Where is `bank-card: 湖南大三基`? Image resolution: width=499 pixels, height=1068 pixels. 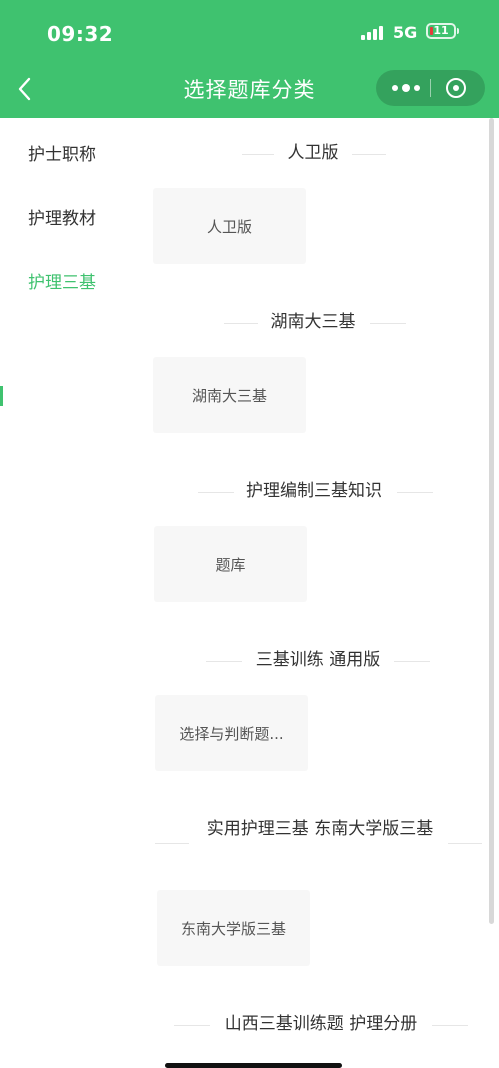 bank-card: 湖南大三基 is located at coordinates (229, 395).